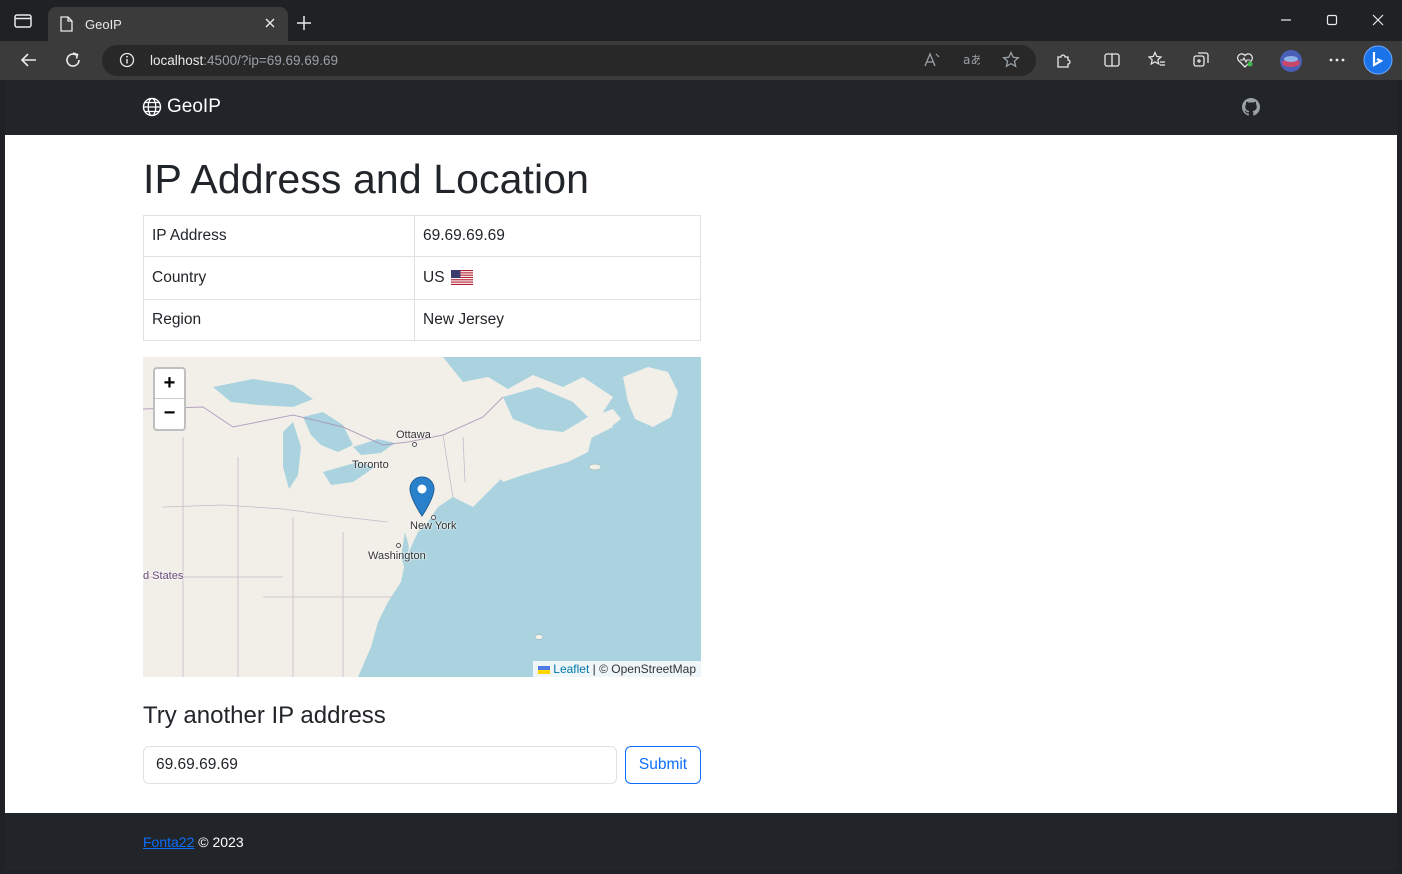 Image resolution: width=1402 pixels, height=874 pixels. Describe the element at coordinates (23, 21) in the screenshot. I see `tab-actions-icon` at that location.